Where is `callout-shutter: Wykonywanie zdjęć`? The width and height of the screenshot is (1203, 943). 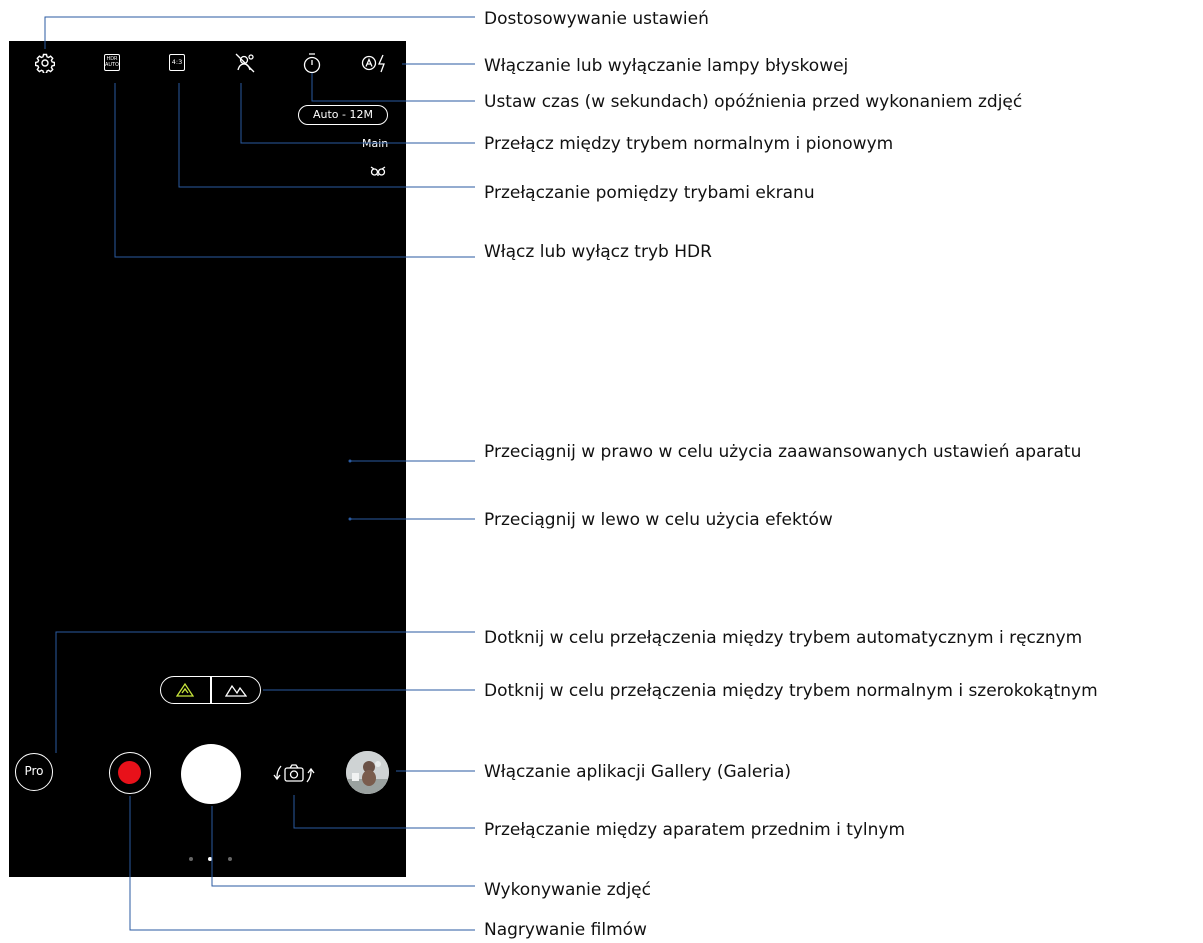 callout-shutter: Wykonywanie zdjęć is located at coordinates (567, 890).